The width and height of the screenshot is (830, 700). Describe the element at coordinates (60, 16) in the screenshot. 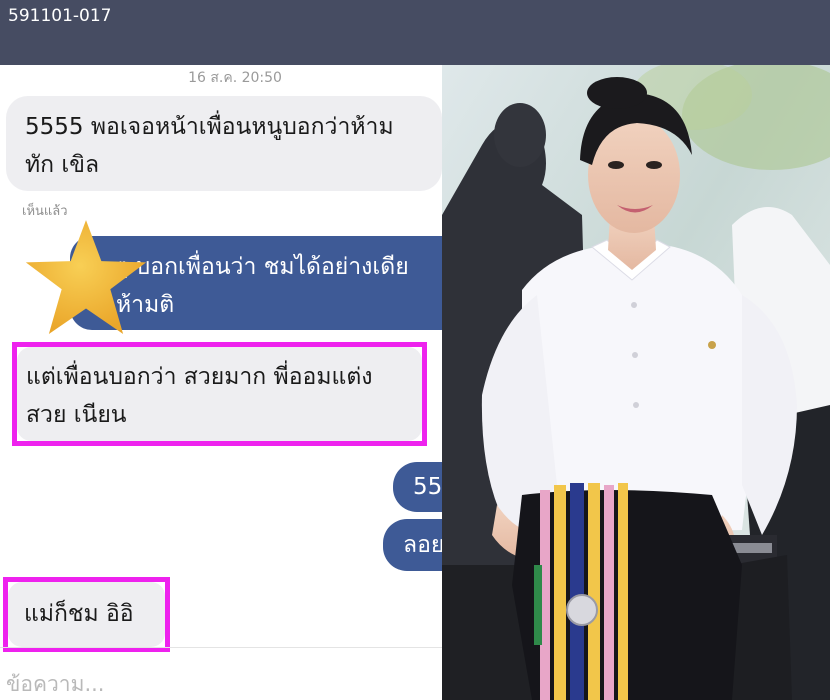

I see `header-id: 591101-017` at that location.